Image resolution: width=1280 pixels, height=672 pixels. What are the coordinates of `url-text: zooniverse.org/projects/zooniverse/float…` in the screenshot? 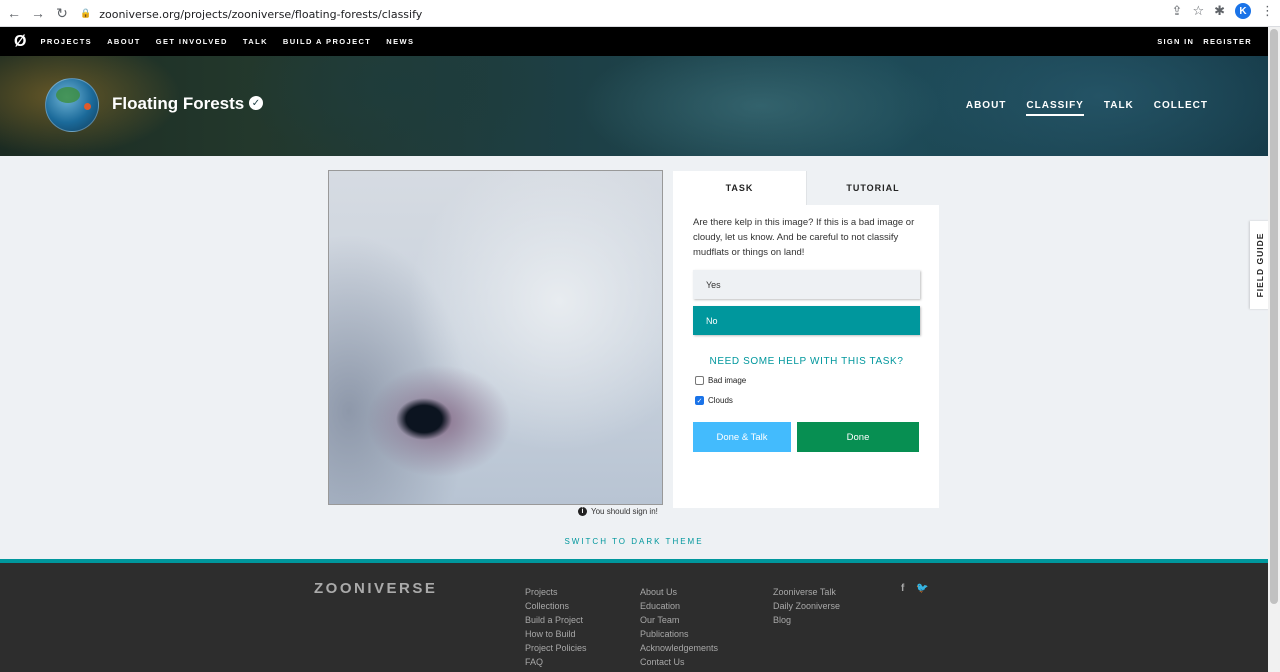 It's located at (261, 14).